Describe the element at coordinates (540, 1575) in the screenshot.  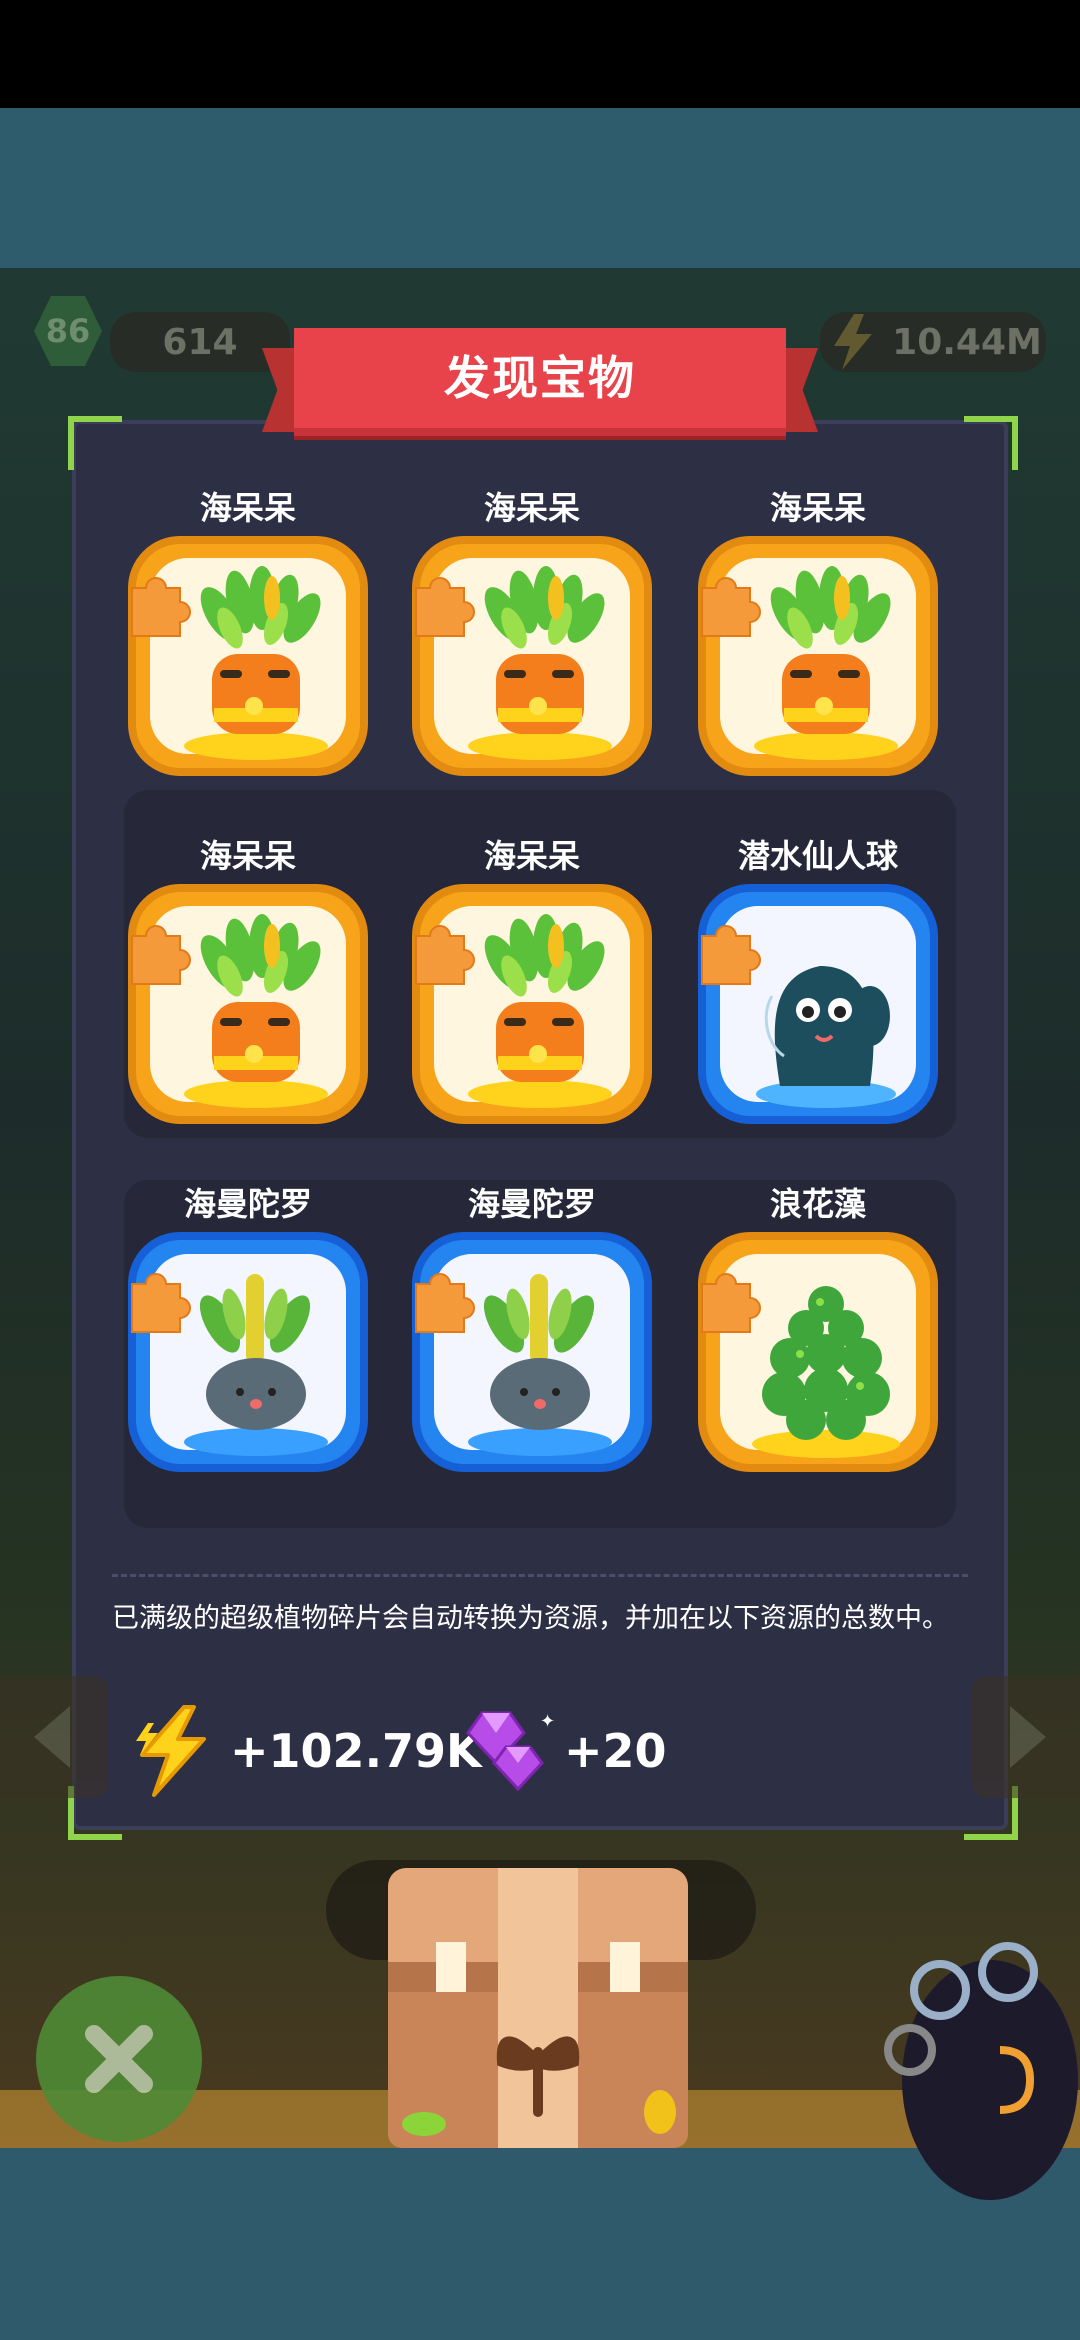
I see `divider` at that location.